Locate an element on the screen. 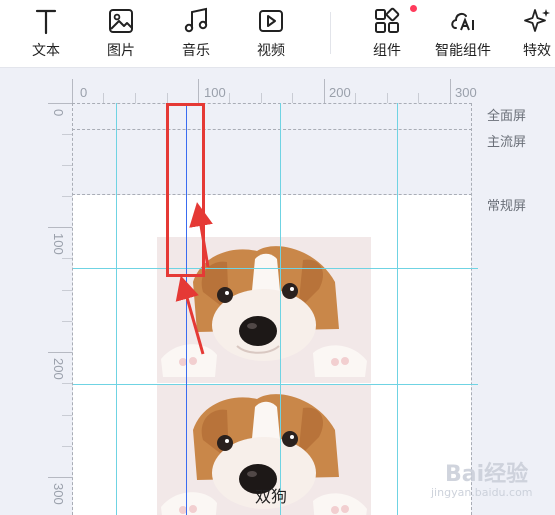  music-icon is located at coordinates (196, 20).